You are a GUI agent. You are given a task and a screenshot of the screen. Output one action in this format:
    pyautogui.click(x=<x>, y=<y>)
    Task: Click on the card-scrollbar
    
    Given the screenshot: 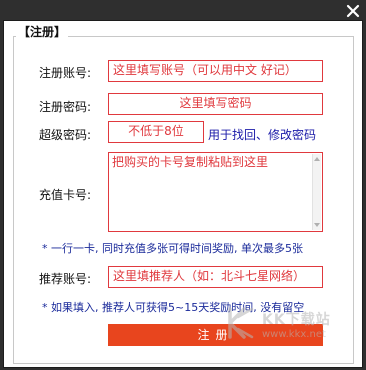 What is the action you would take?
    pyautogui.click(x=316, y=192)
    